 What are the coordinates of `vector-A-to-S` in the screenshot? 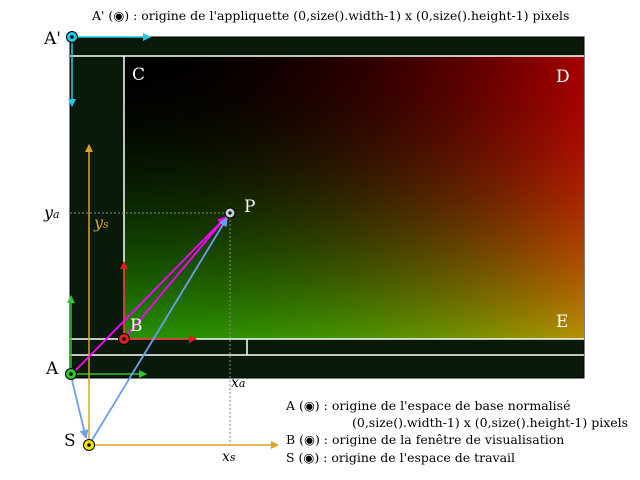 It's located at (79, 407).